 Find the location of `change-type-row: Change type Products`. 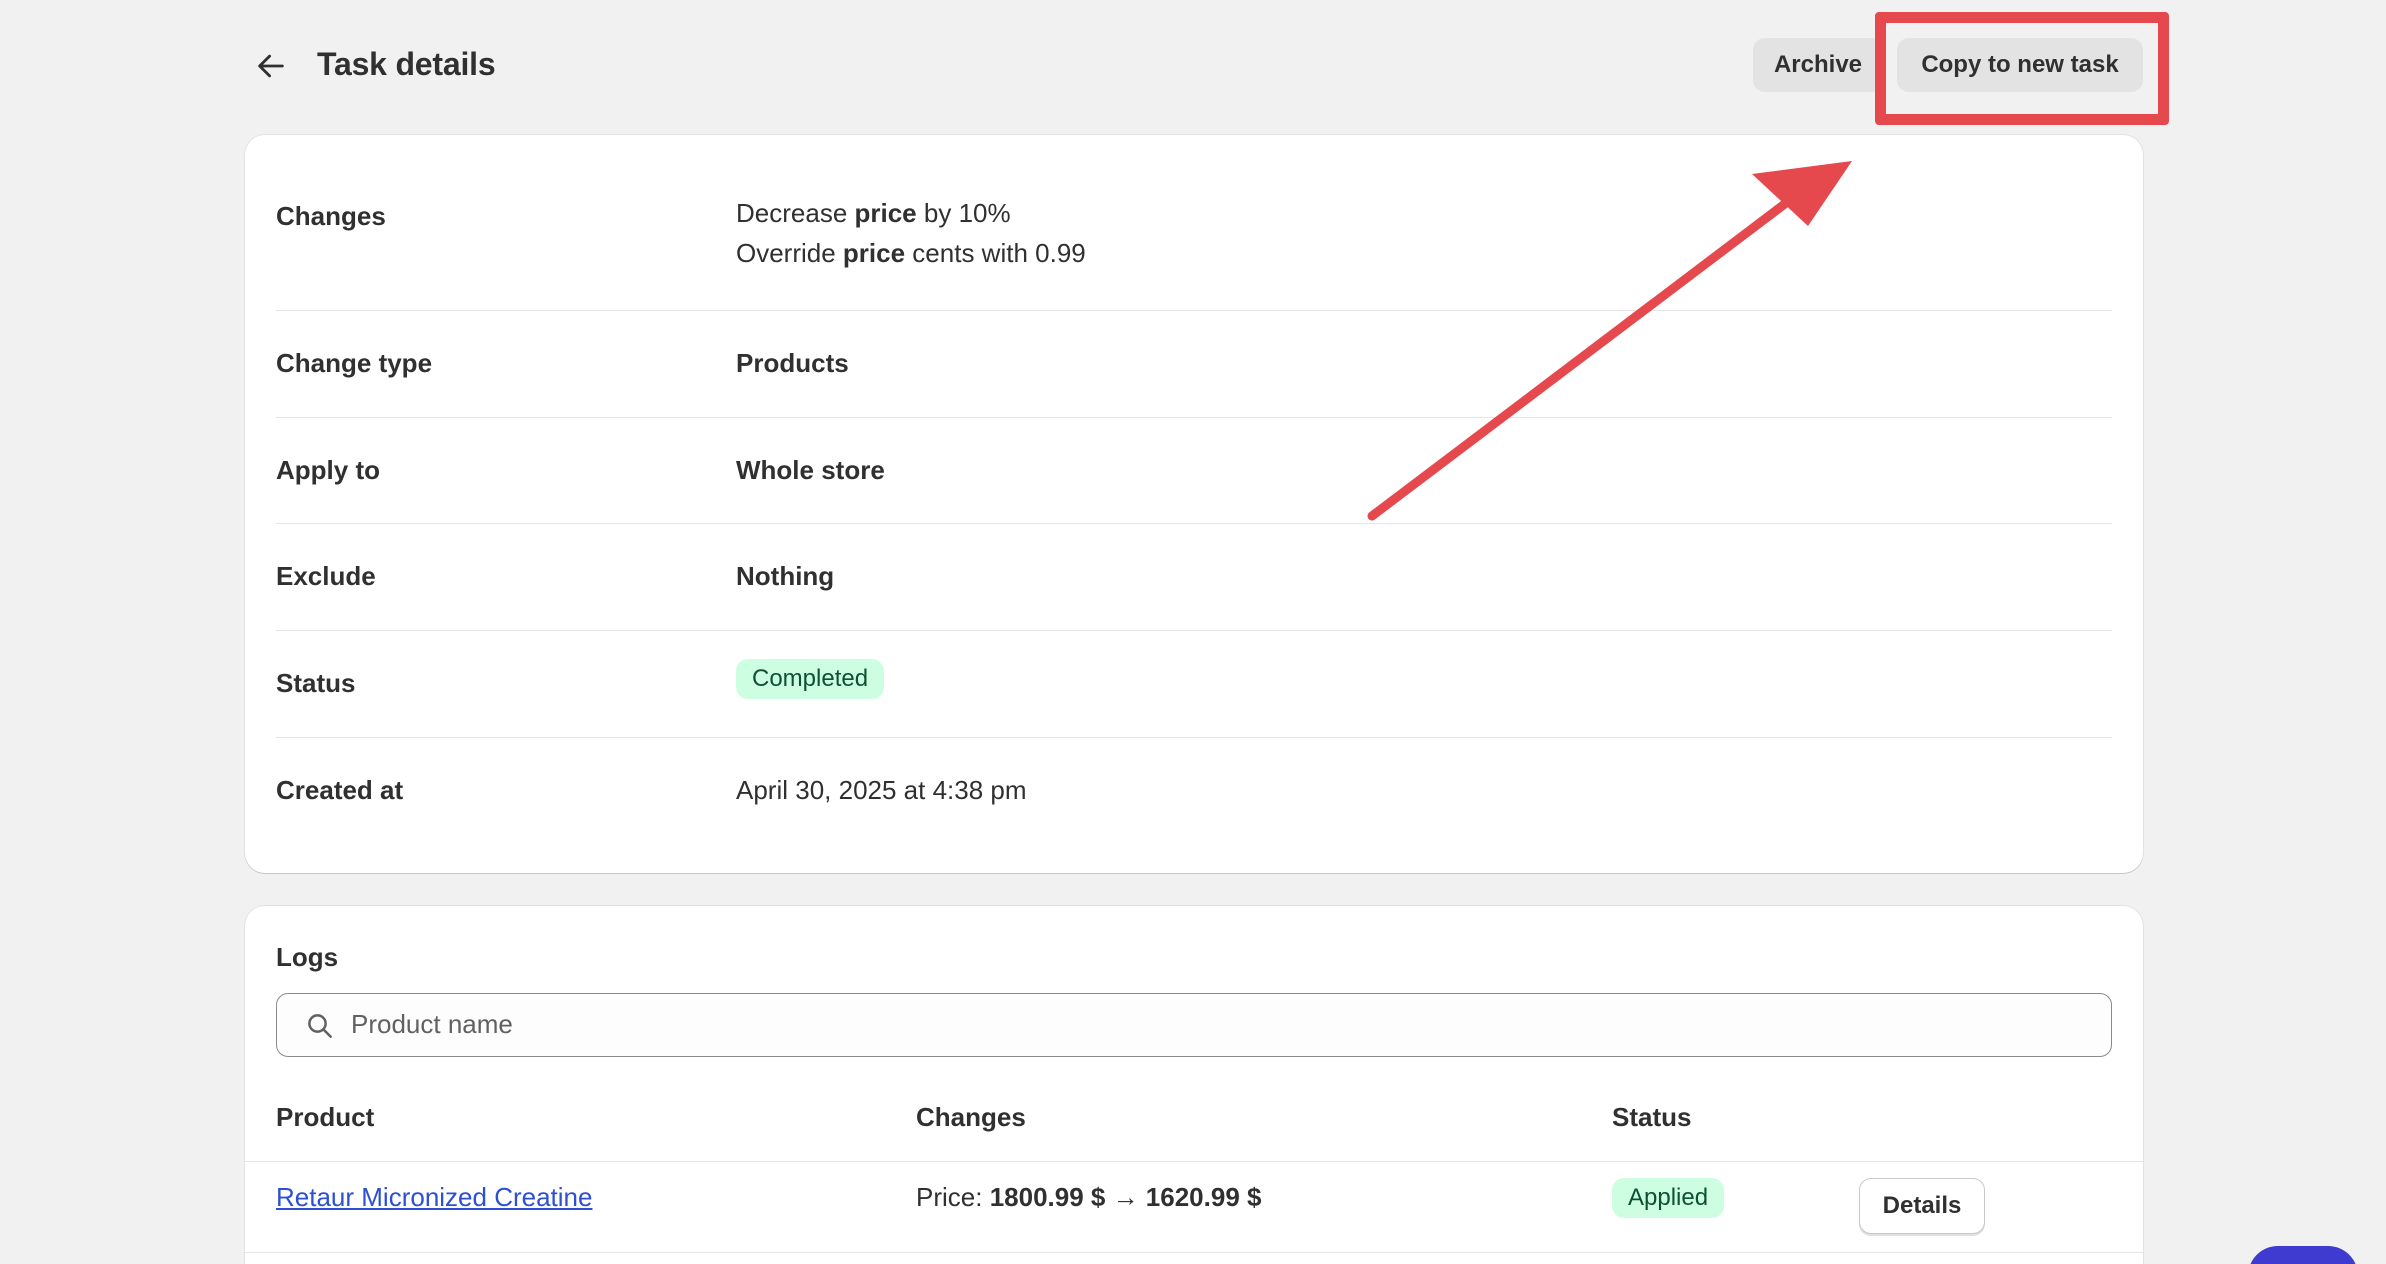

change-type-row: Change type Products is located at coordinates (1194, 364).